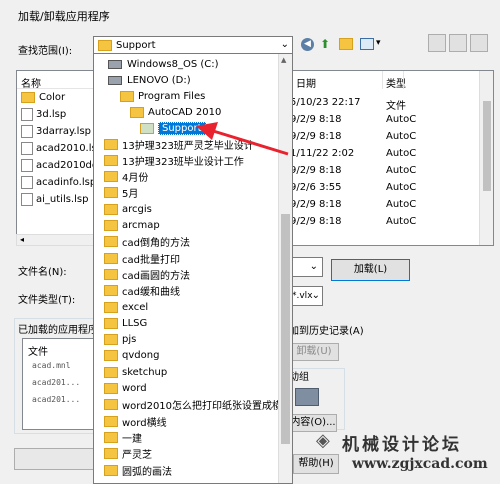 This screenshot has height=484, width=500. I want to click on dropdown-item-label: cad缓和曲线, so click(151, 293).